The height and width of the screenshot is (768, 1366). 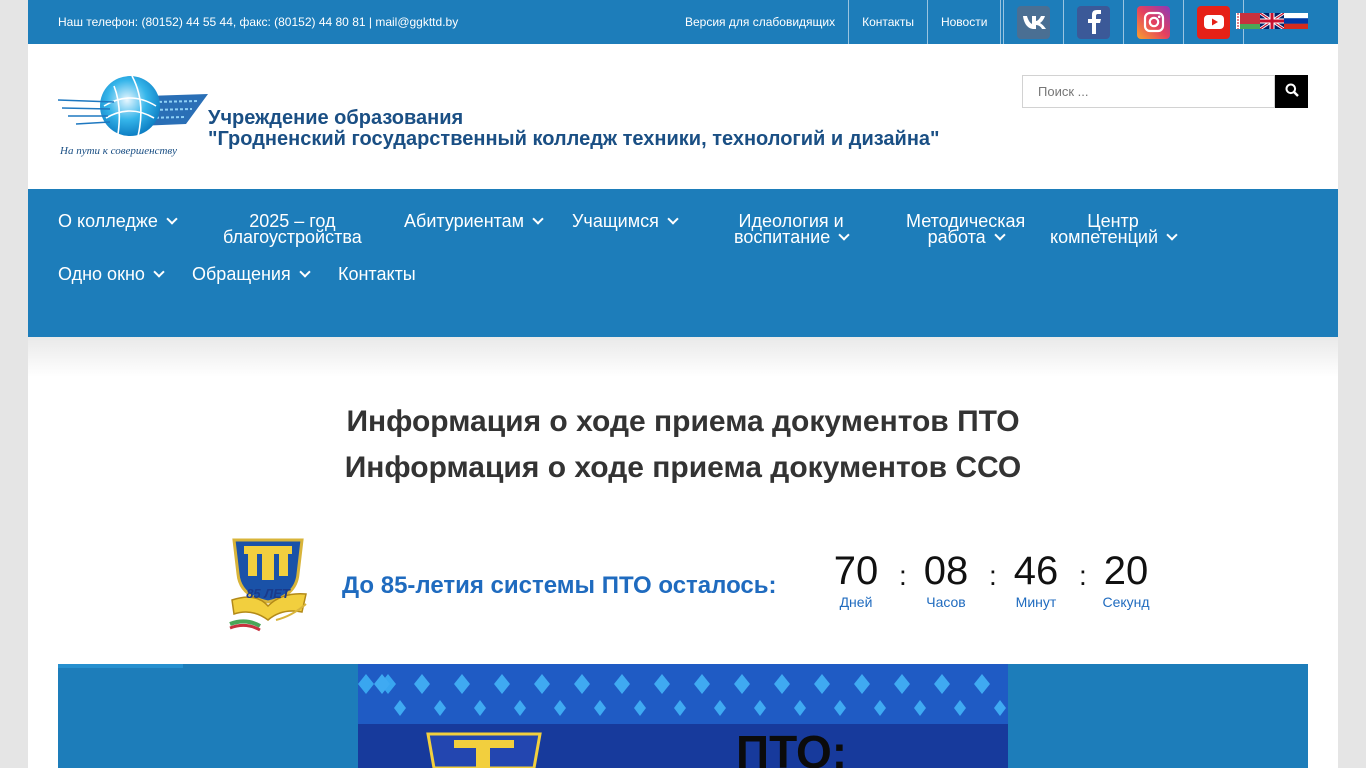 I want to click on banner-slider: ПТО:, so click(x=683, y=716).